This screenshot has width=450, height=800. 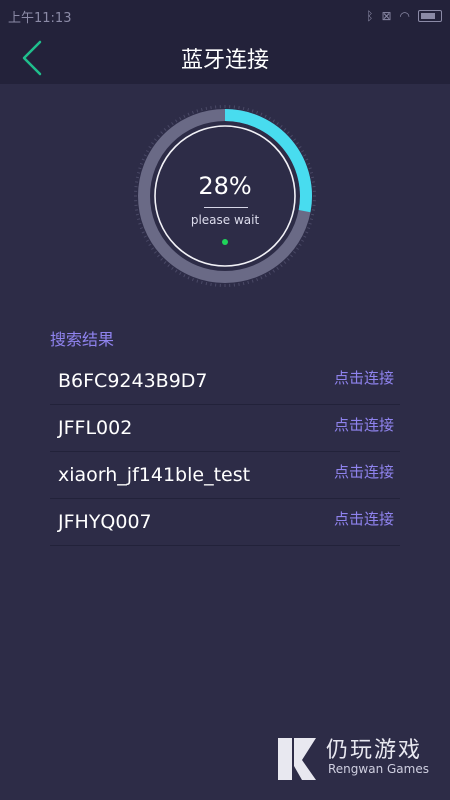 I want to click on results-title: 搜索结果, so click(x=82, y=339).